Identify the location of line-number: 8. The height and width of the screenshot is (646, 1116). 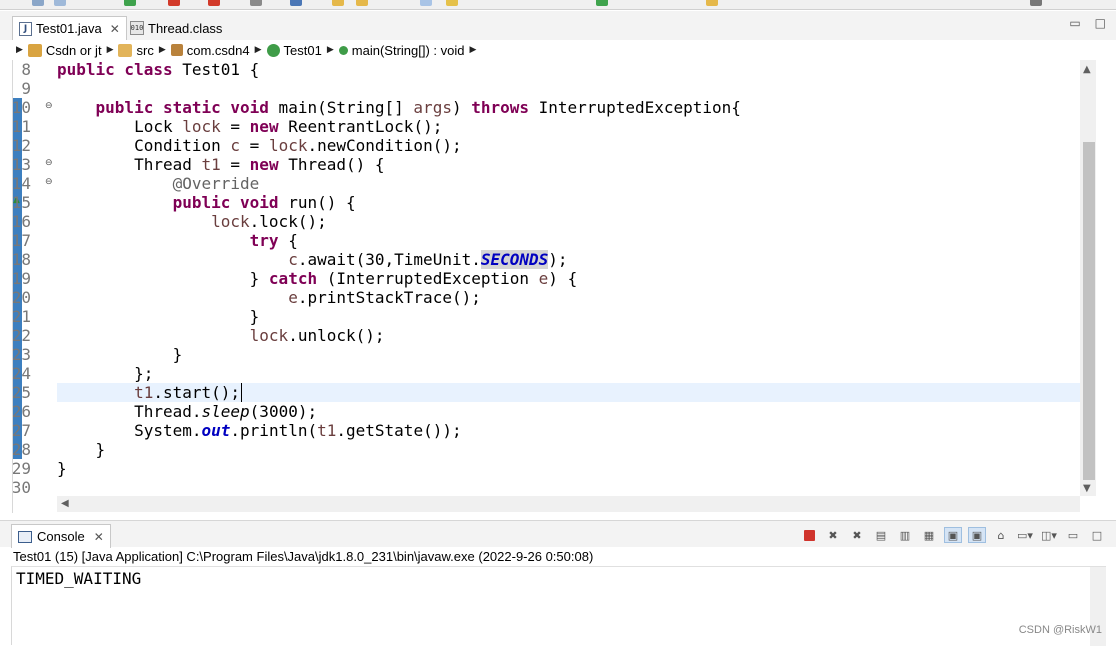
(26, 69).